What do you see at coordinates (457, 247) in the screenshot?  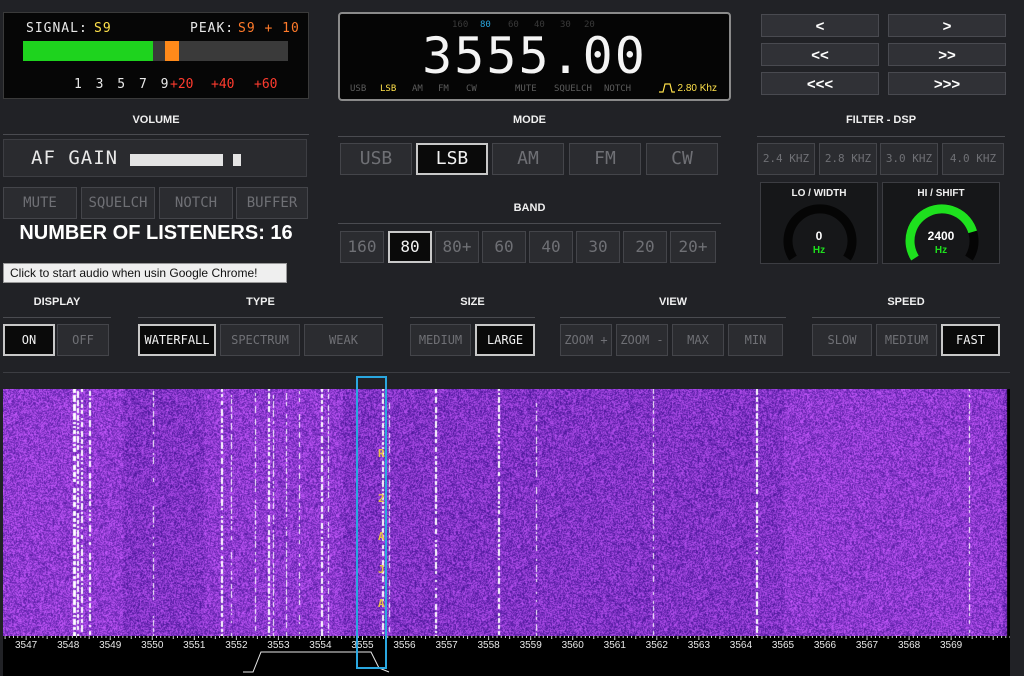 I see `band-80-button: 80+` at bounding box center [457, 247].